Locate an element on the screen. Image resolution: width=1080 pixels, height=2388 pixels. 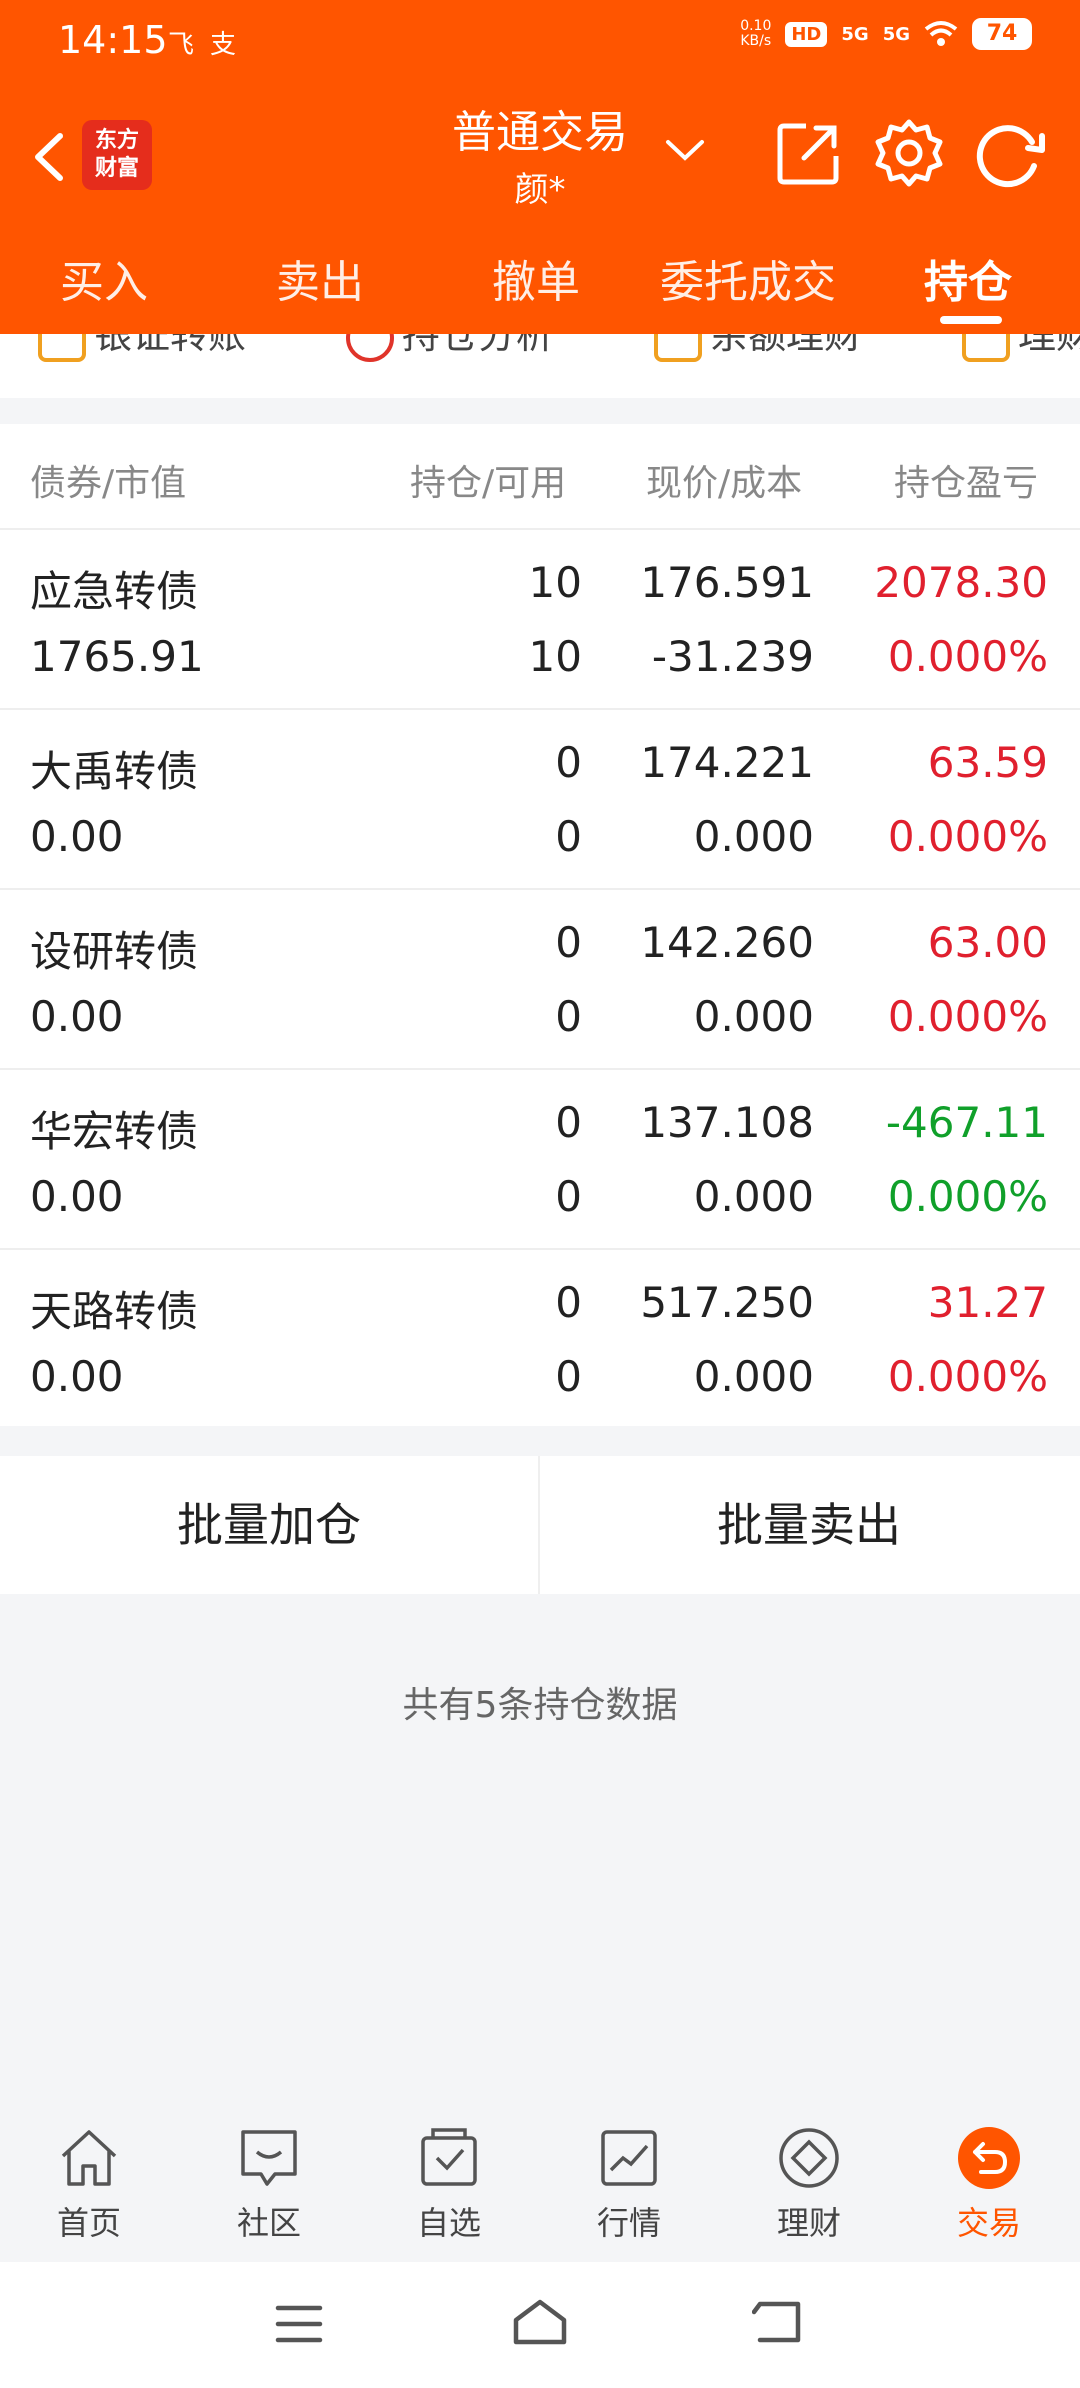
quick-actions: 银证转账 持仓分析 余额理财 理财 is located at coordinates (540, 366).